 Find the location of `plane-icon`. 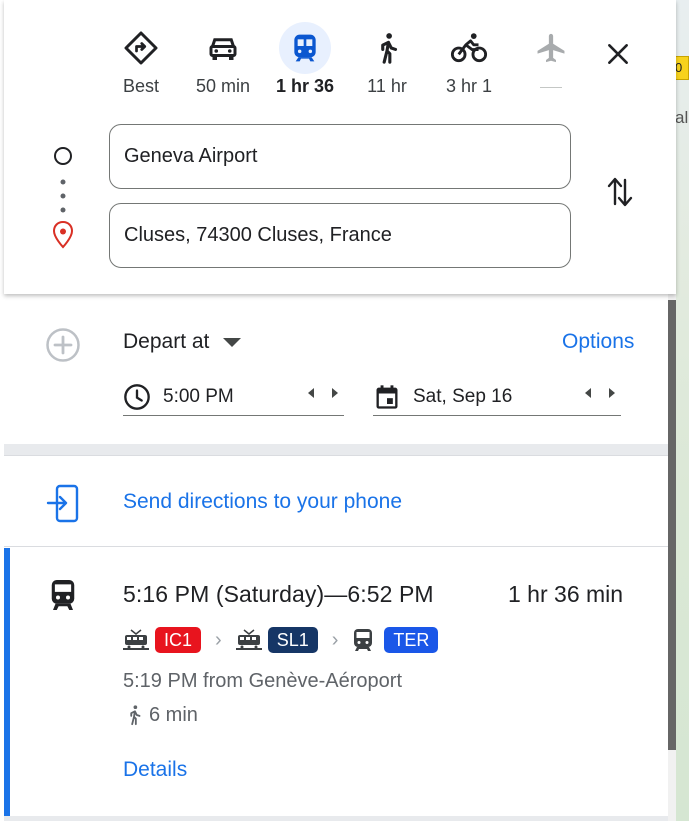

plane-icon is located at coordinates (551, 48).